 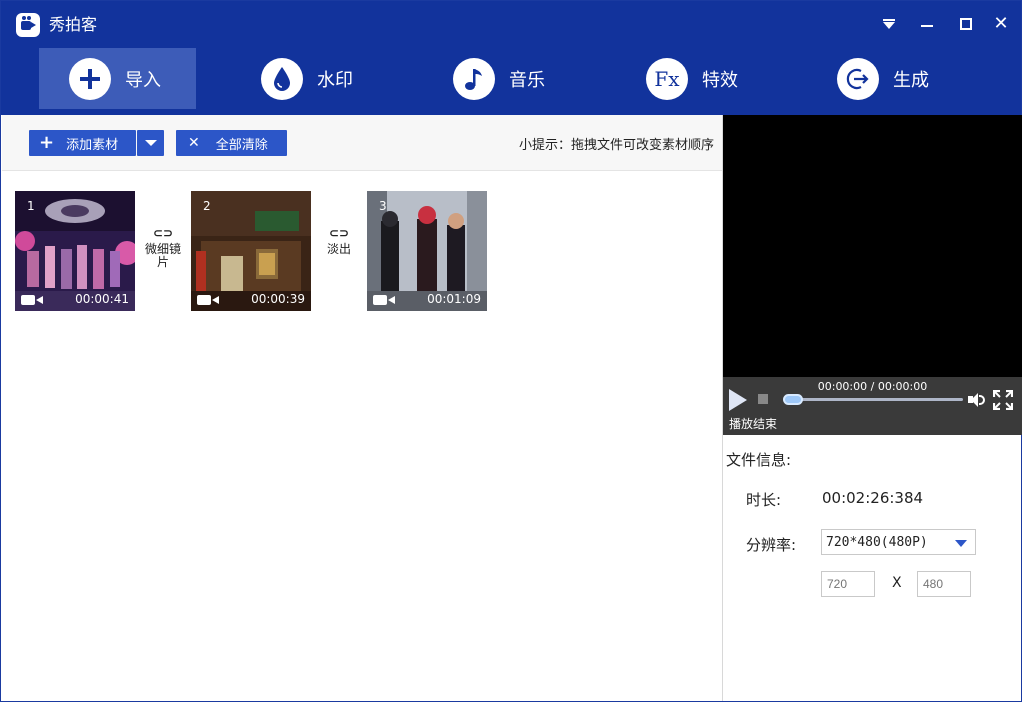 What do you see at coordinates (759, 460) in the screenshot?
I see `file-info-title: 文件信息:` at bounding box center [759, 460].